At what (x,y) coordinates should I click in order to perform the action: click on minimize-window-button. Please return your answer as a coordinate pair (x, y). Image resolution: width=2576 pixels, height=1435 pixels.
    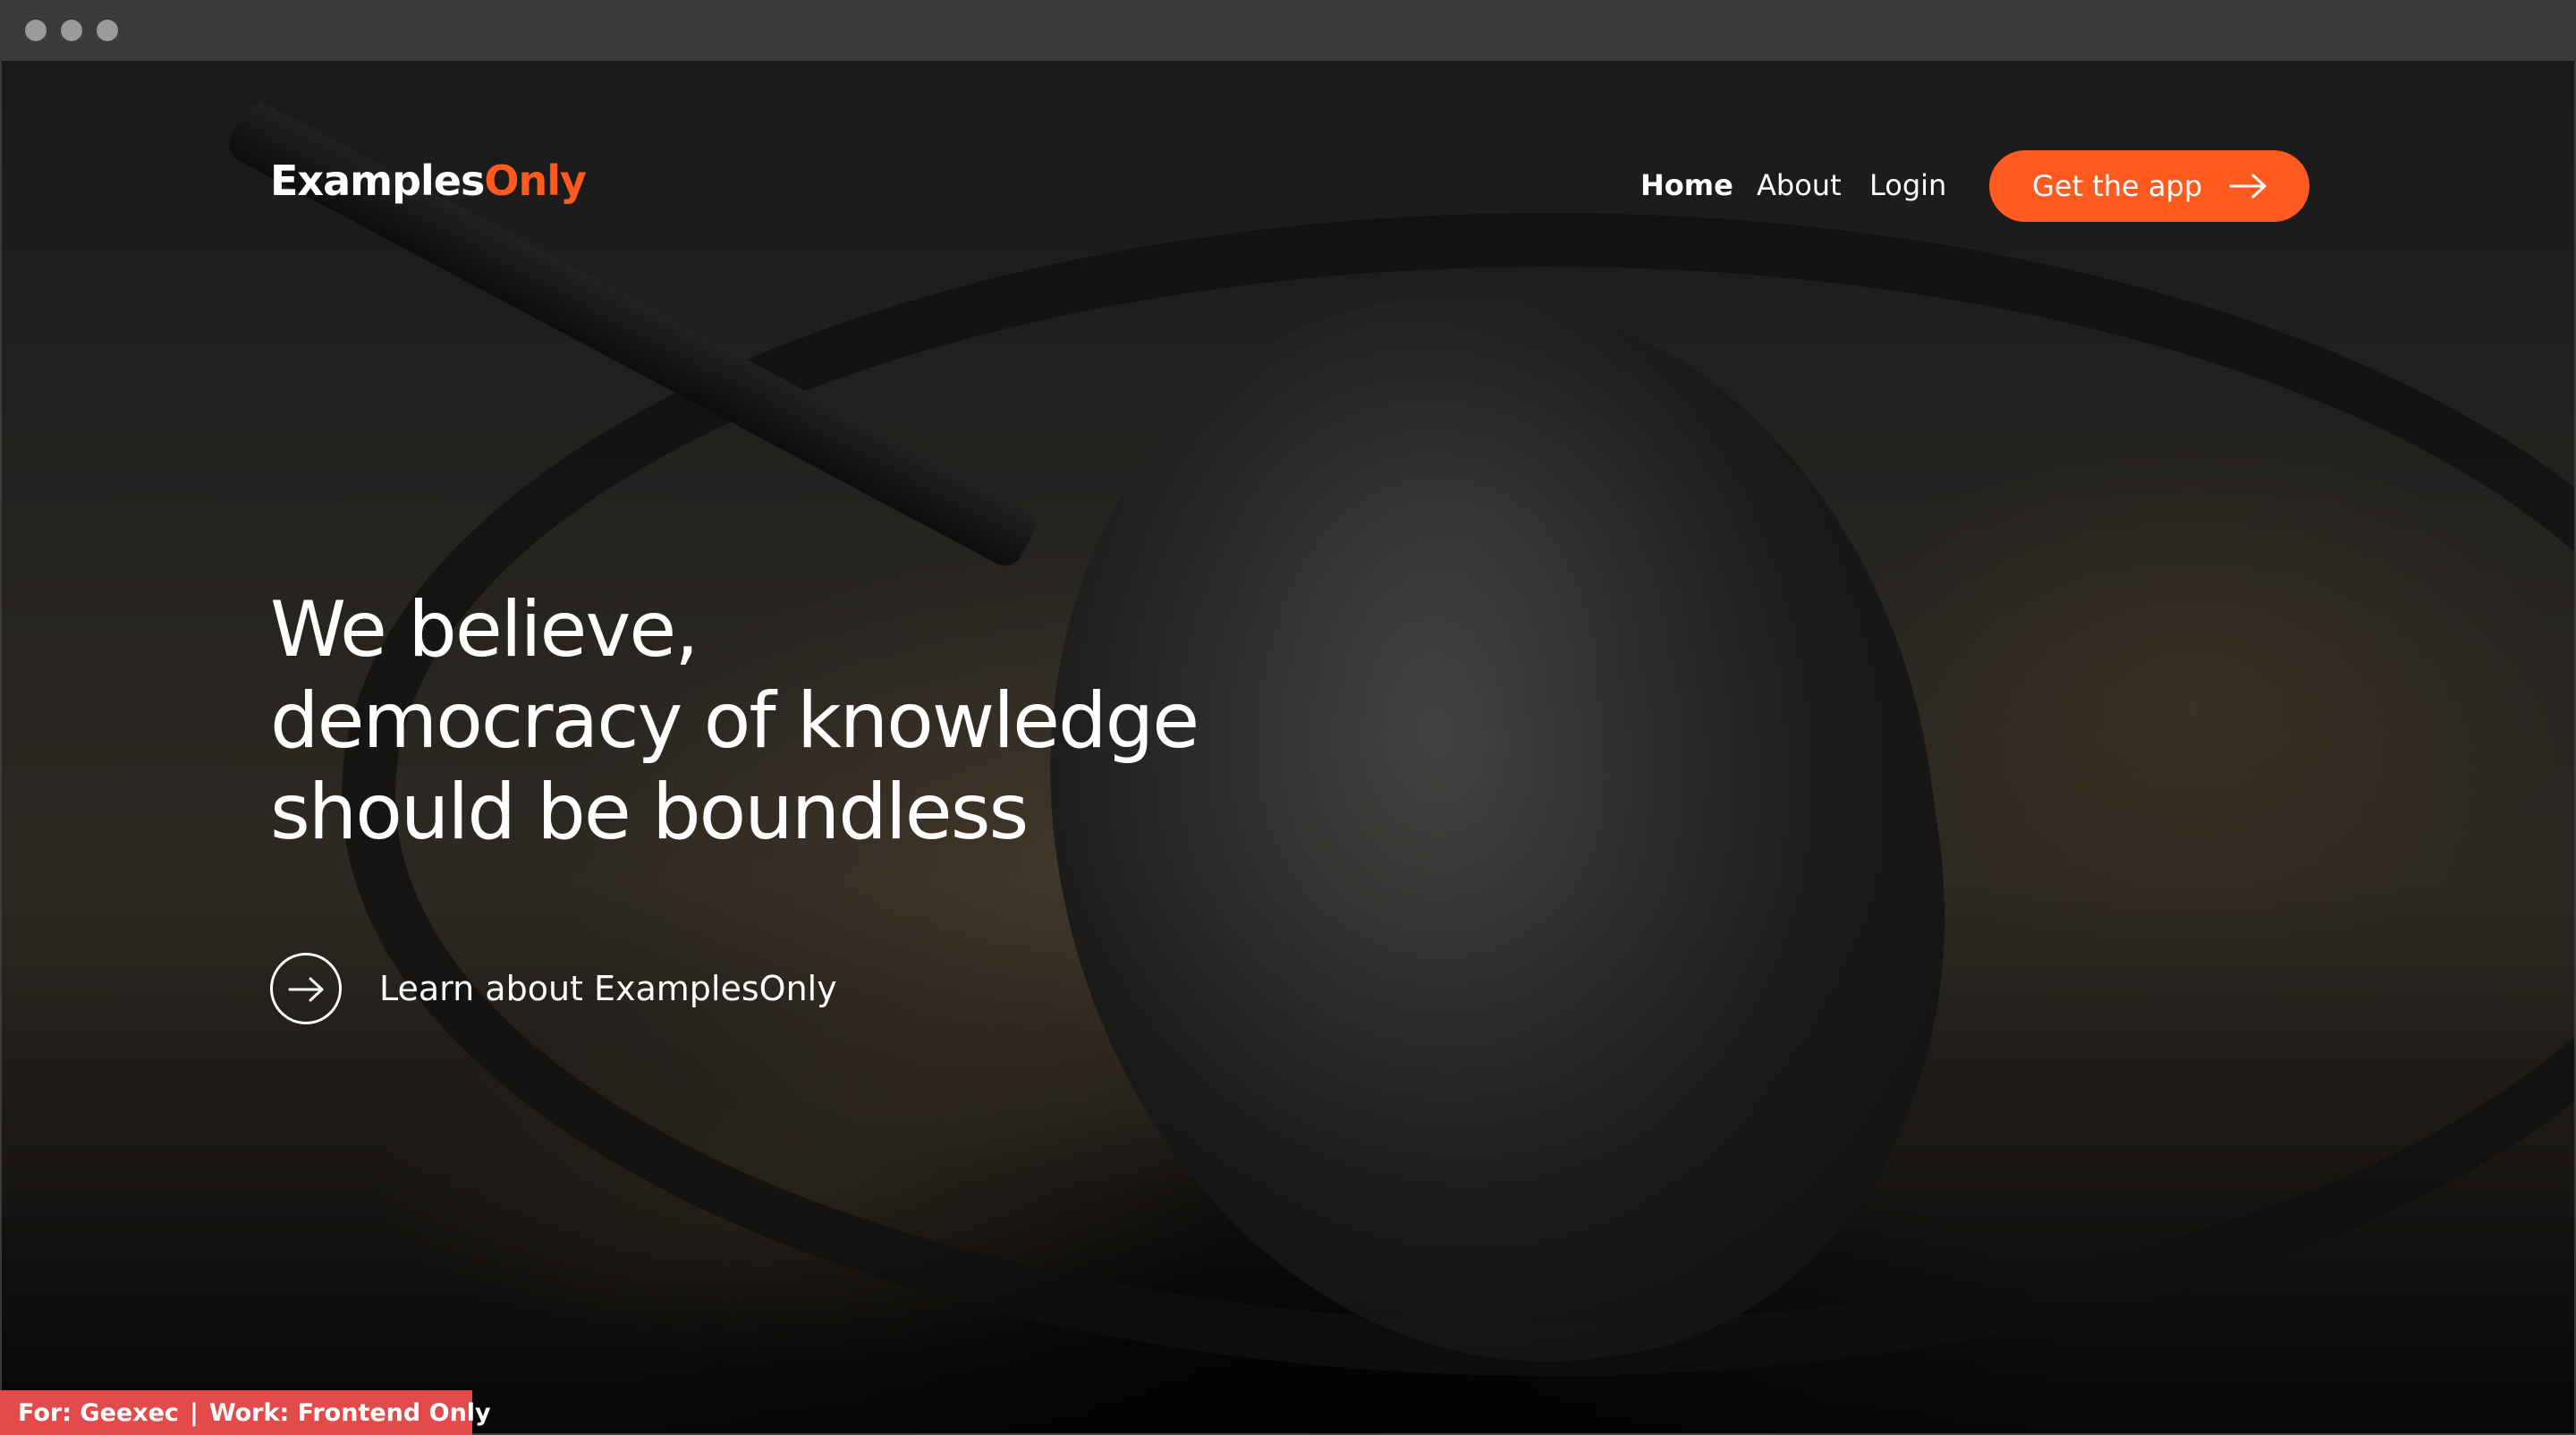
    Looking at the image, I should click on (71, 31).